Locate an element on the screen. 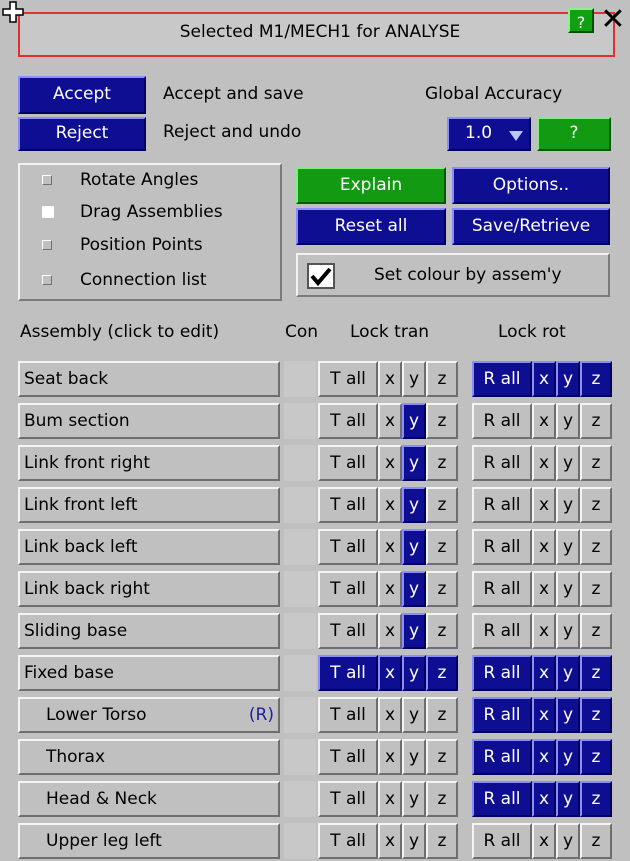 This screenshot has width=630, height=861. assembly-row-button: Head & Neck is located at coordinates (149, 799).